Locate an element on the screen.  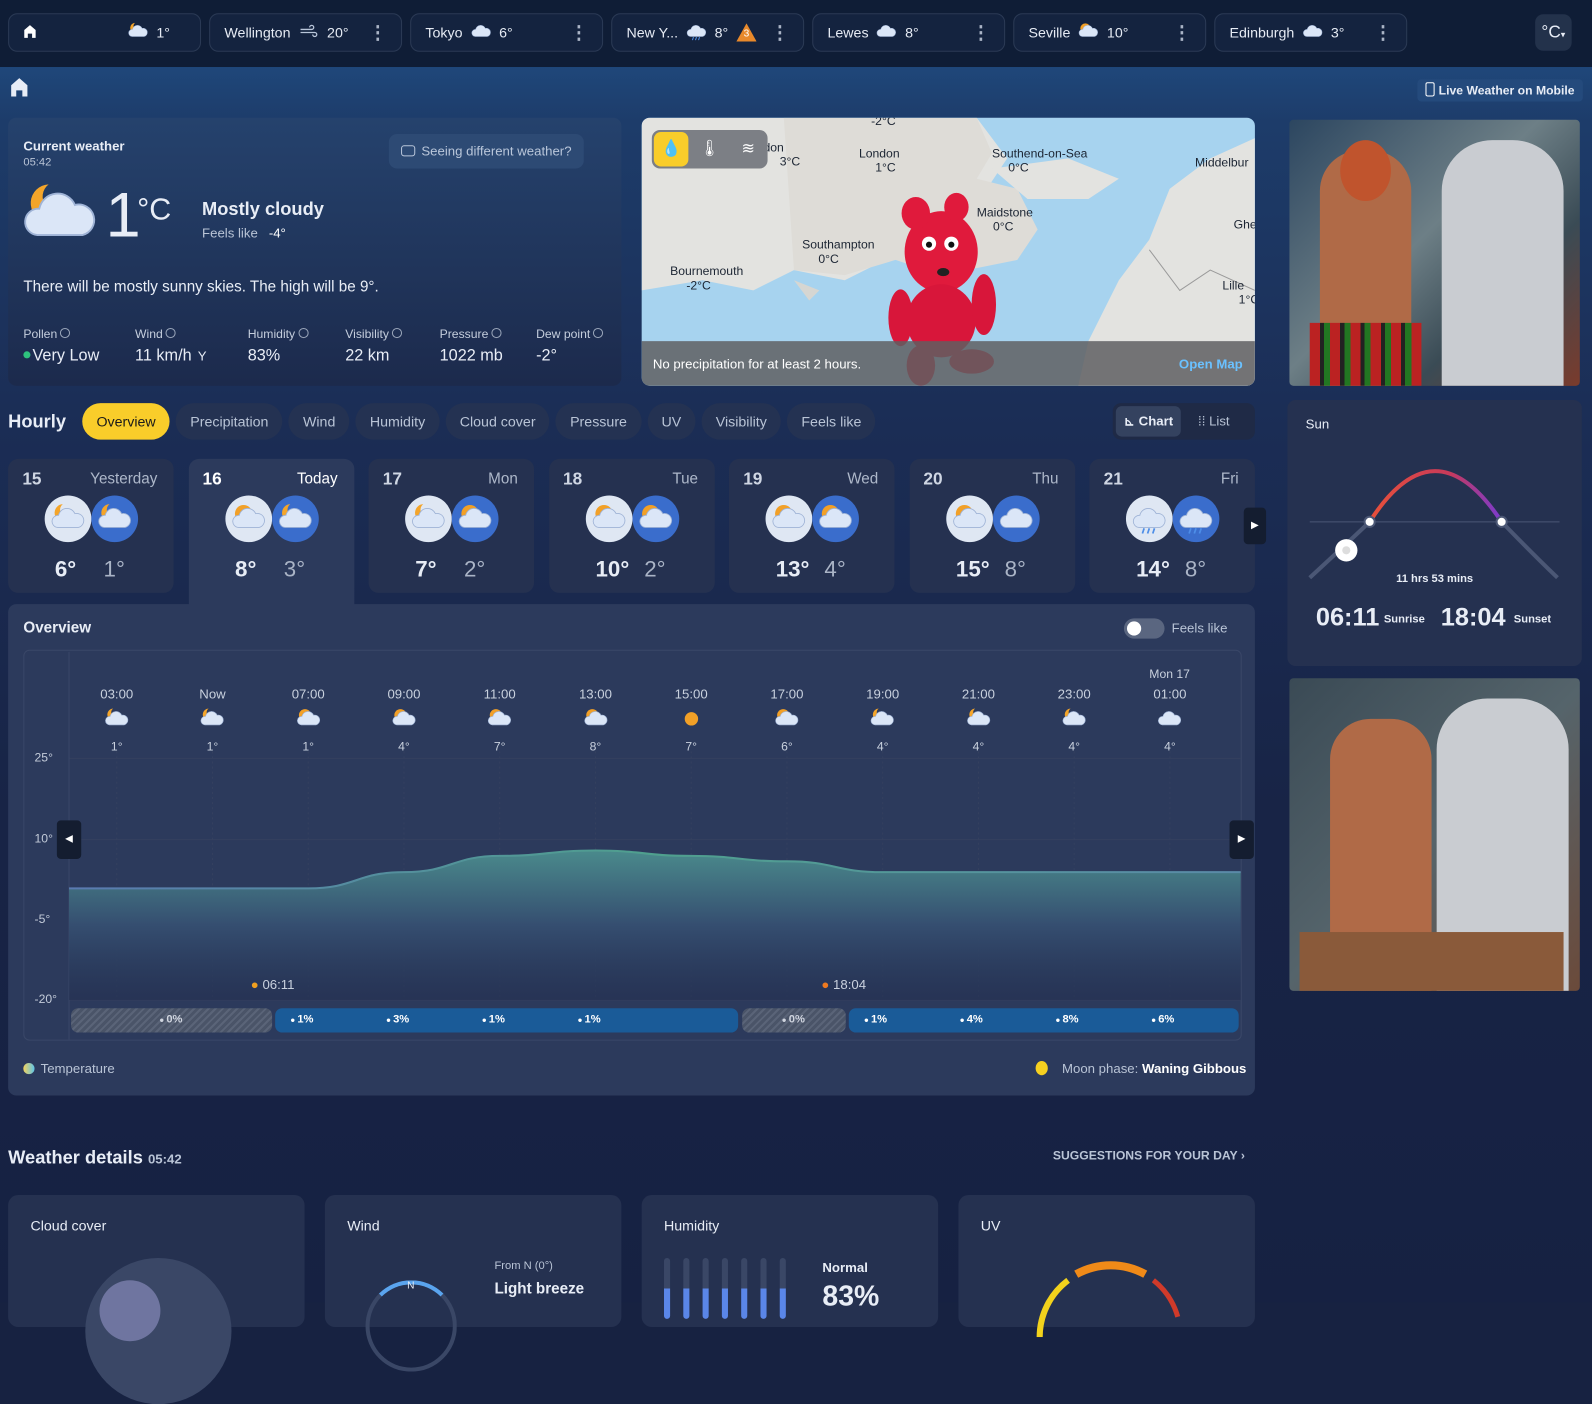
hour-label: 23:00 is located at coordinates (1074, 694).